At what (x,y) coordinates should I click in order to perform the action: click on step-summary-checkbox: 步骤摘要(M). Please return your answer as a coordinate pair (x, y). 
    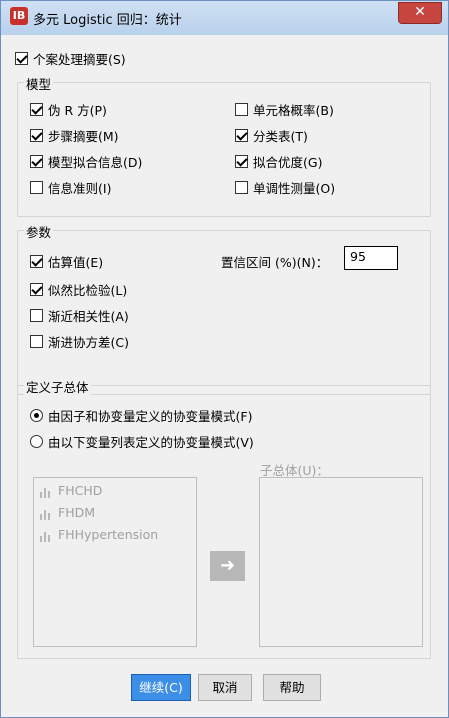
    Looking at the image, I should click on (74, 135).